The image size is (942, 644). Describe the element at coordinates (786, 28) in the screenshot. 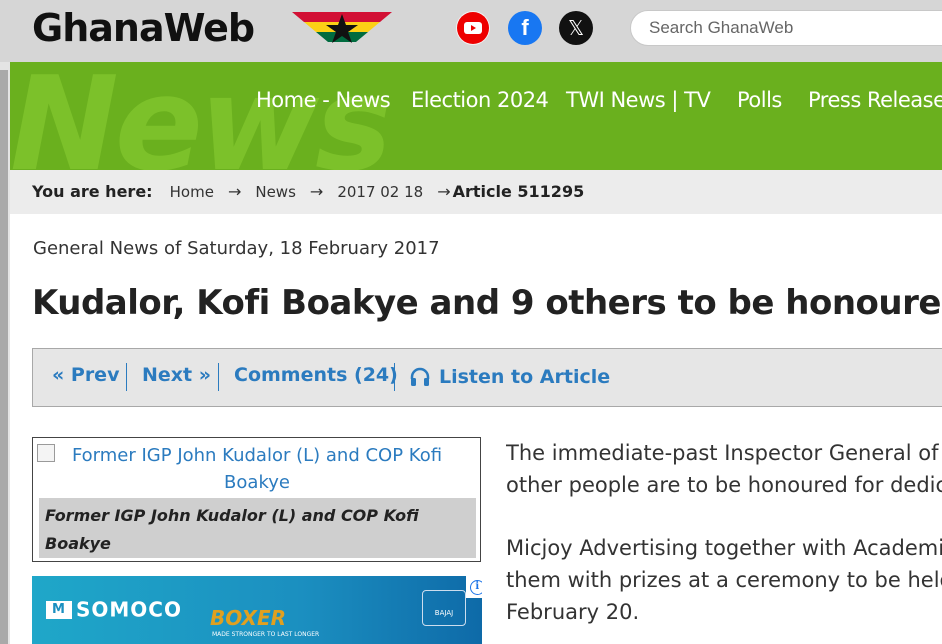

I see `search-input: Search GhanaWeb` at that location.